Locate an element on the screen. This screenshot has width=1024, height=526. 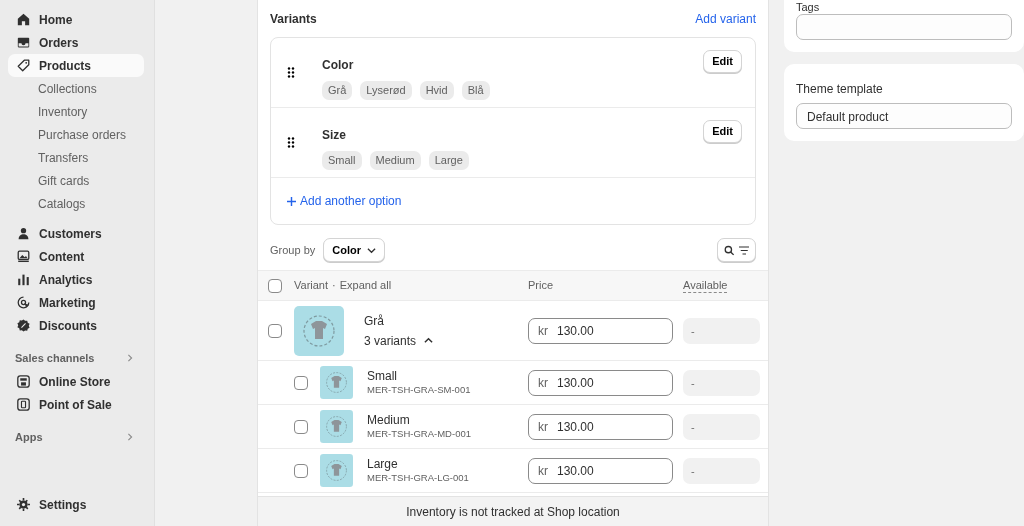
discount-badge-icon is located at coordinates (23, 325).